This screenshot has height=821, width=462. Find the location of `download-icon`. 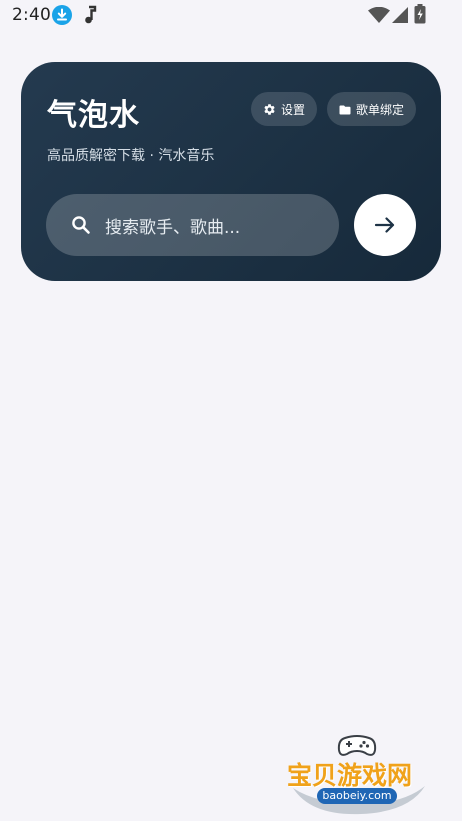

download-icon is located at coordinates (62, 15).